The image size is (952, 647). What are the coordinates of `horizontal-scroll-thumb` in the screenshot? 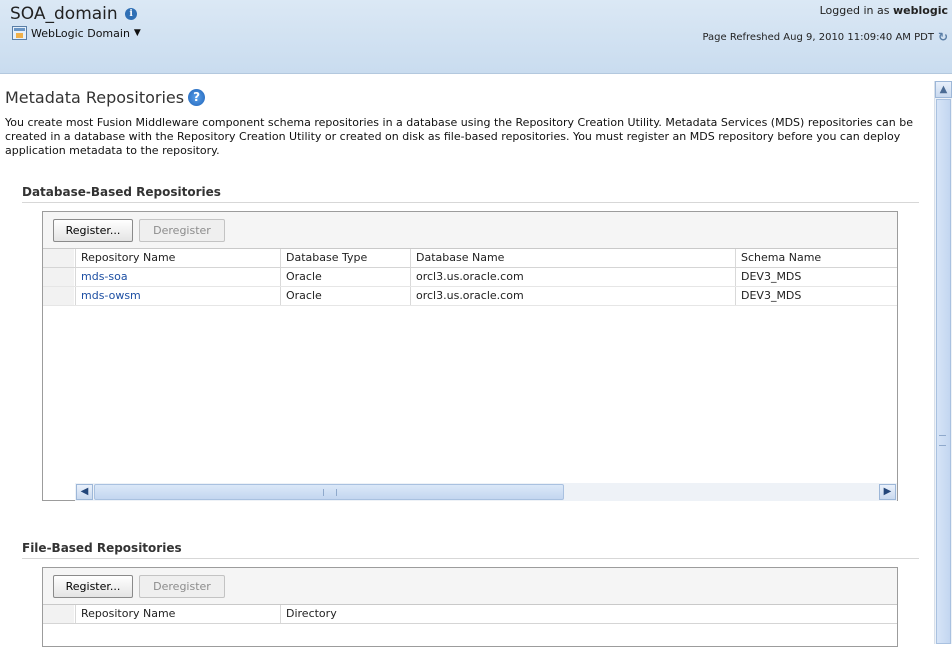 It's located at (329, 492).